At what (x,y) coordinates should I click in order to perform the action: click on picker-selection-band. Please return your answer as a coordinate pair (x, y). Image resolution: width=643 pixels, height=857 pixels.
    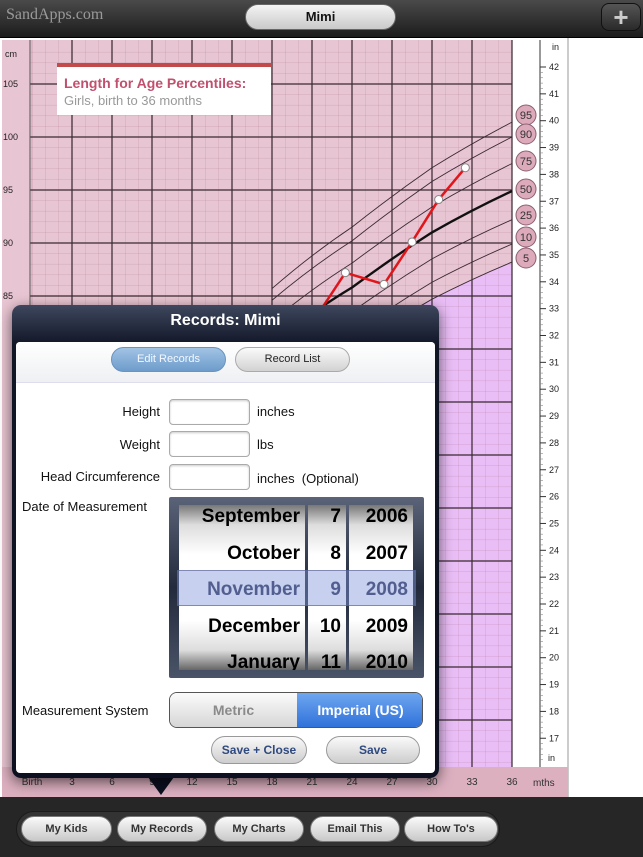
    Looking at the image, I should click on (296, 588).